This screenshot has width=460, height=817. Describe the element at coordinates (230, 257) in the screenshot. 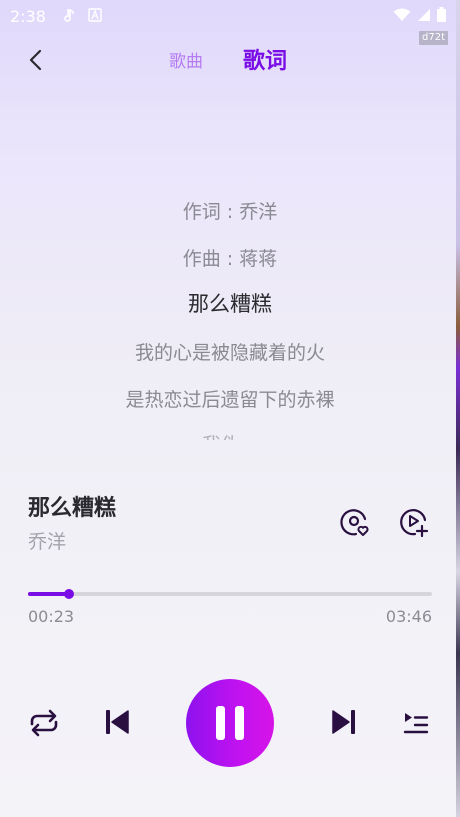

I see `lyric-line: 作曲 : 蒋蒋` at that location.